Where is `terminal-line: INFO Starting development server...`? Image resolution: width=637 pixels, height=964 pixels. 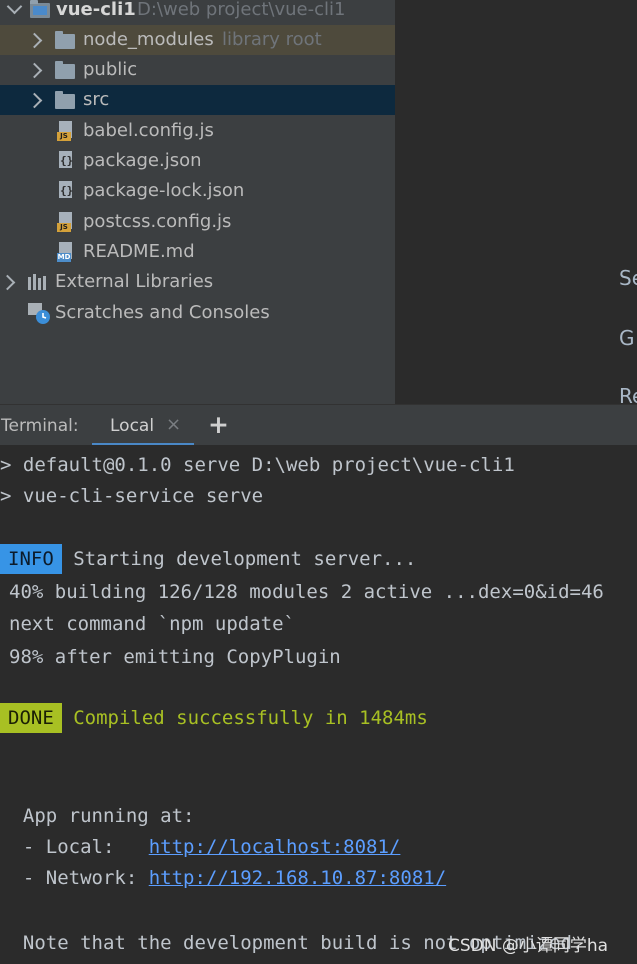 terminal-line: INFO Starting development server... is located at coordinates (208, 559).